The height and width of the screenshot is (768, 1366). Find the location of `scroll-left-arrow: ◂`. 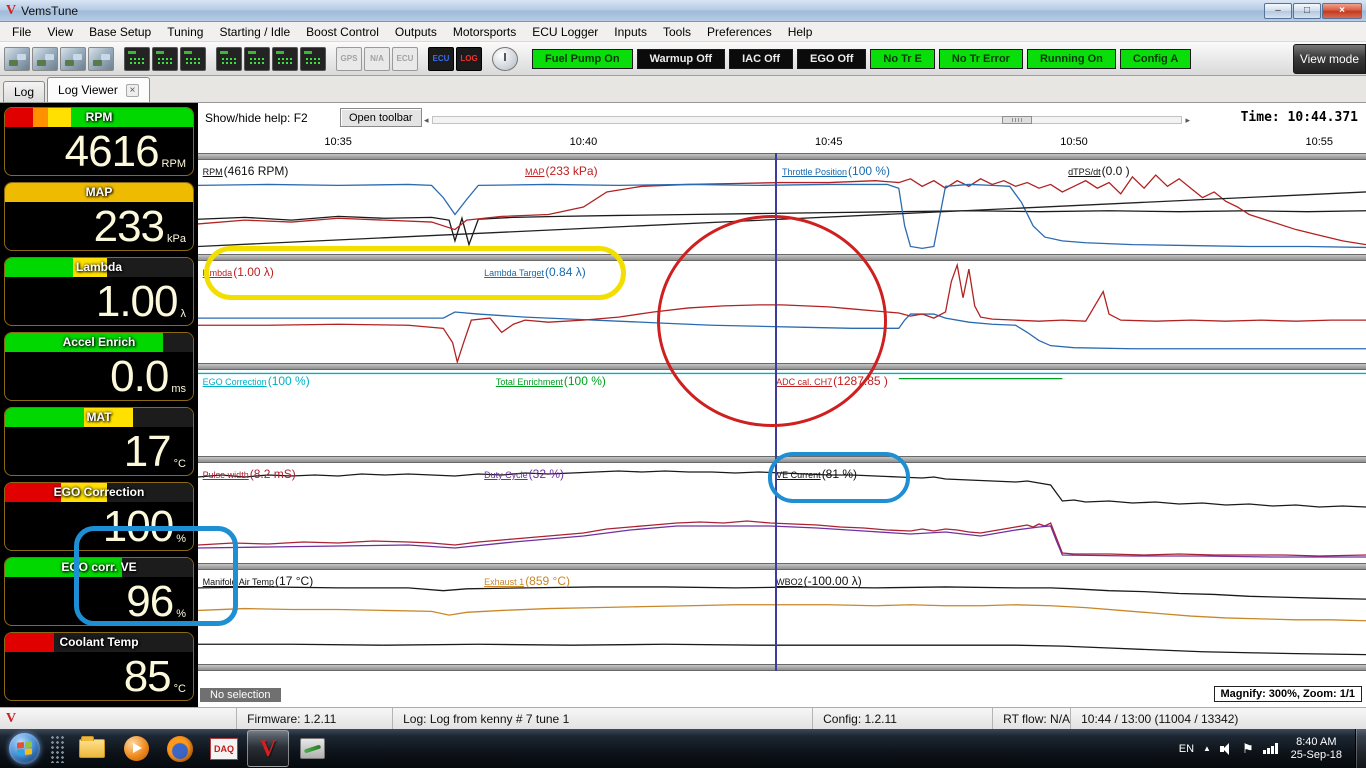

scroll-left-arrow: ◂ is located at coordinates (426, 120).